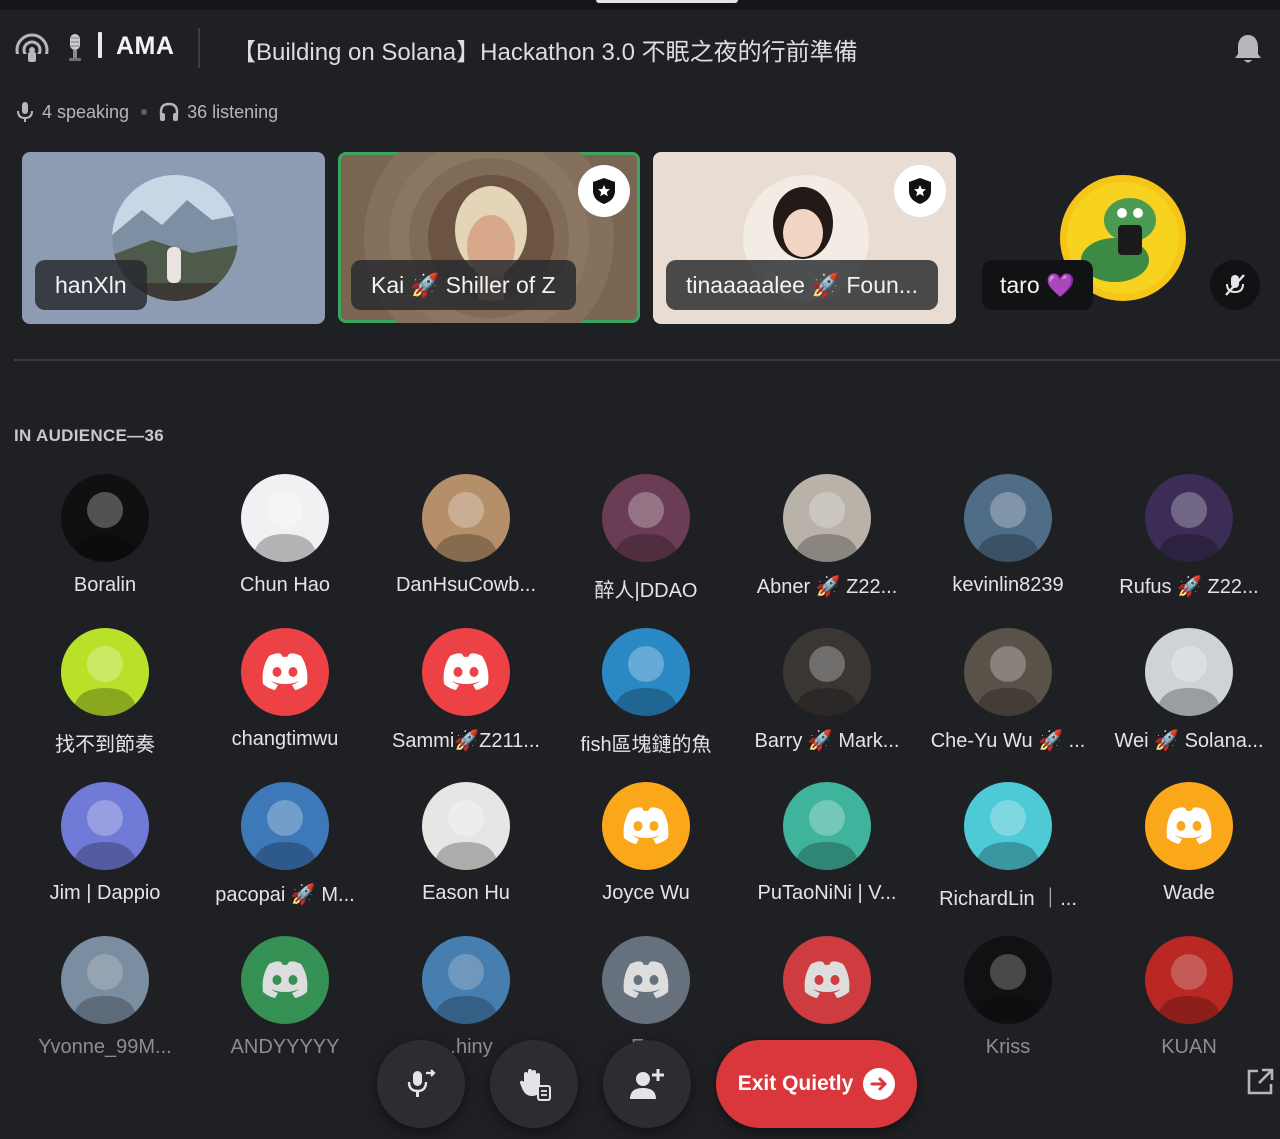  I want to click on speaker-name: taro 💜, so click(1037, 285).